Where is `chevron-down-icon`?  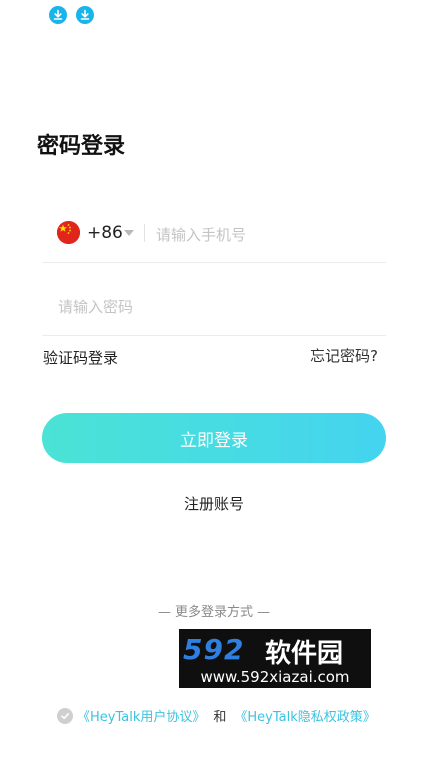 chevron-down-icon is located at coordinates (129, 233).